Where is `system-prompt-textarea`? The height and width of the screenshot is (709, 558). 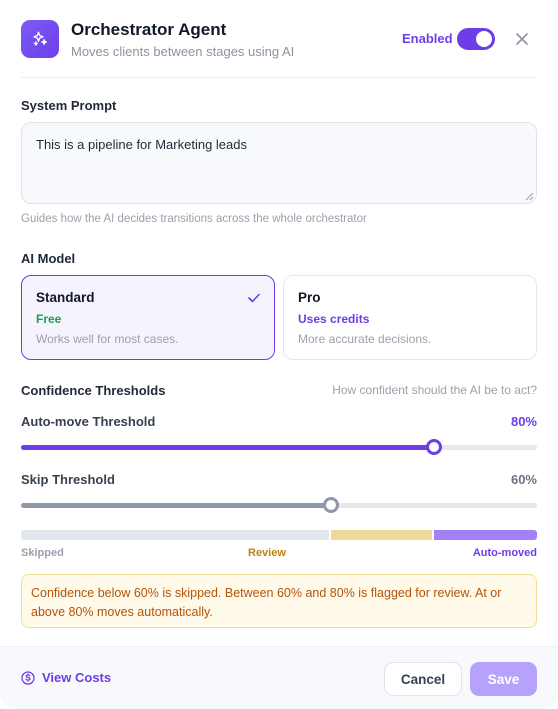
system-prompt-textarea is located at coordinates (279, 163).